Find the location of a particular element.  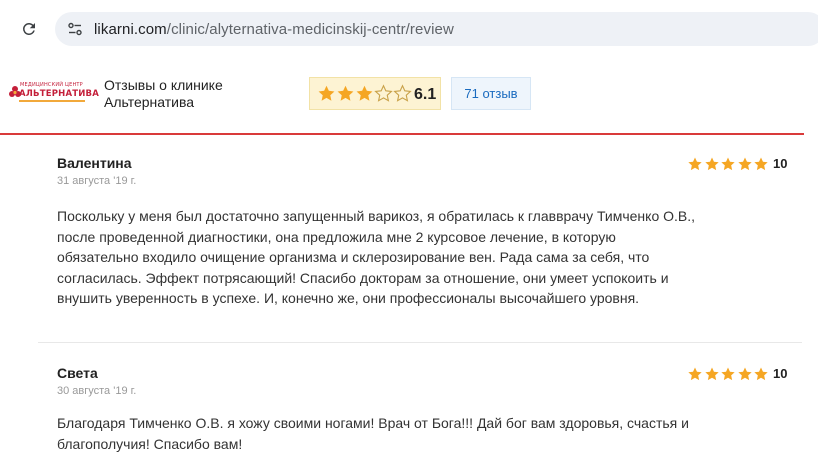

clinic-rating-stars is located at coordinates (364, 93).